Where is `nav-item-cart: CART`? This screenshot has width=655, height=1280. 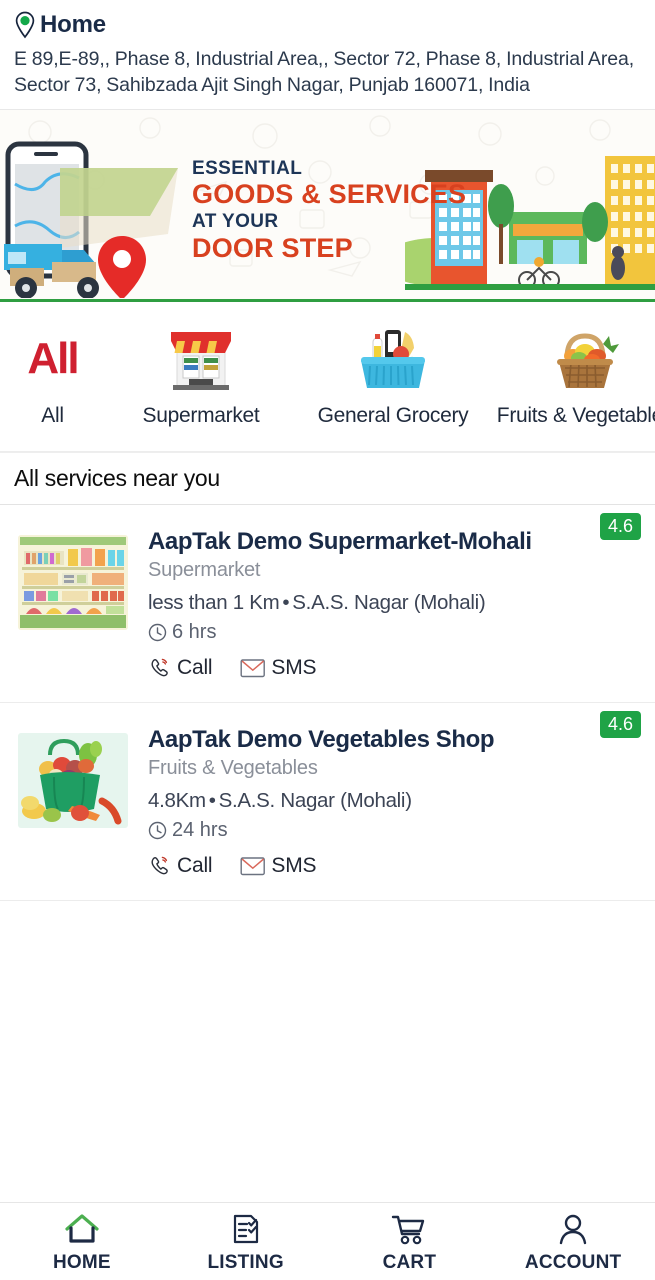 nav-item-cart: CART is located at coordinates (410, 1242).